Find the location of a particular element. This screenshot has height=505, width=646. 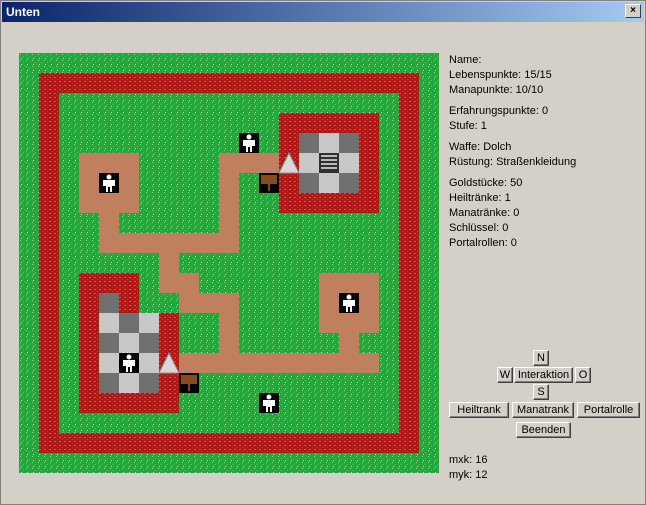

stat-name: Name: is located at coordinates (465, 60).